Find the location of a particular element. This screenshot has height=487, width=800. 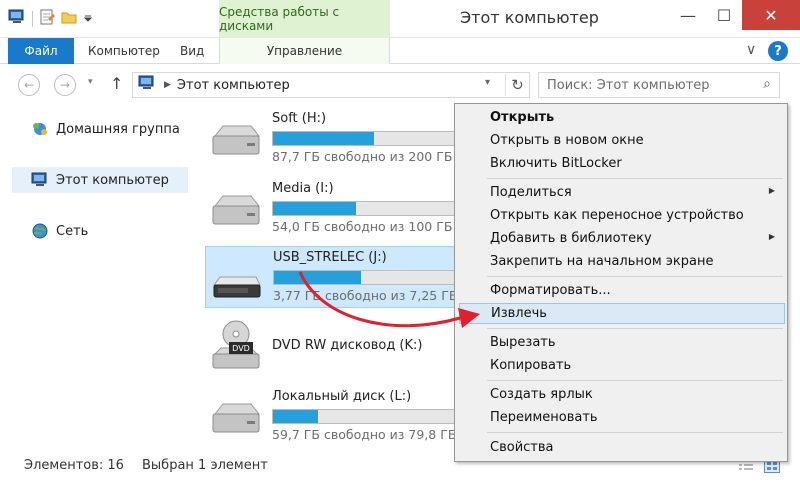

menu-item-properties: Свойства is located at coordinates (622, 447).